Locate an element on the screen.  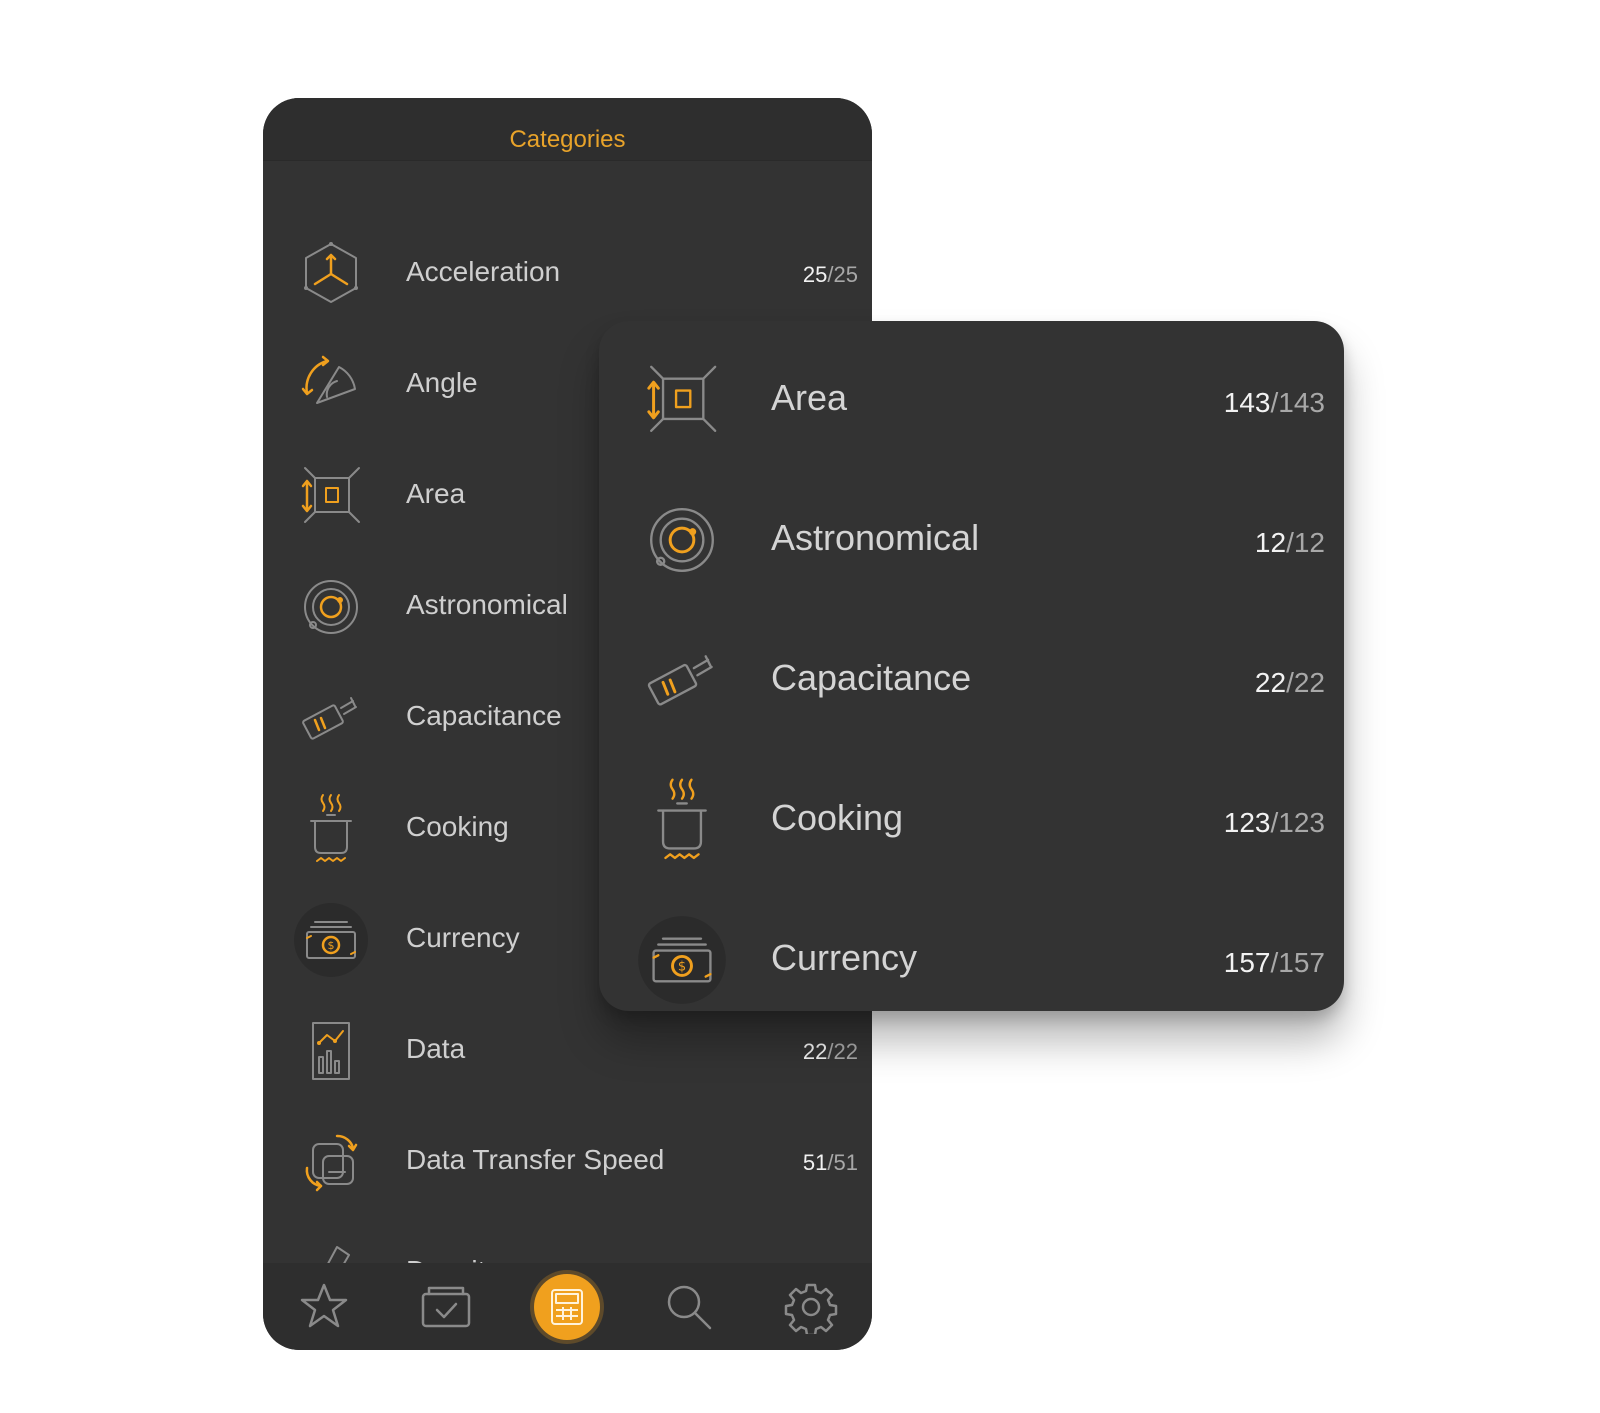
zoom-row-area: Area 143/143 is located at coordinates (971, 397).